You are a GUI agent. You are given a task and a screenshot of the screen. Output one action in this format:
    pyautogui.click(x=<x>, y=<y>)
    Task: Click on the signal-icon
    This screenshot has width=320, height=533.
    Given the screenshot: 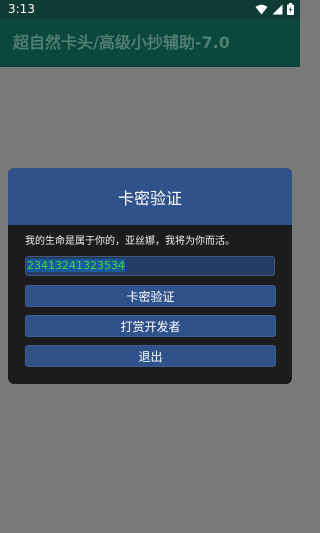 What is the action you would take?
    pyautogui.click(x=277, y=9)
    